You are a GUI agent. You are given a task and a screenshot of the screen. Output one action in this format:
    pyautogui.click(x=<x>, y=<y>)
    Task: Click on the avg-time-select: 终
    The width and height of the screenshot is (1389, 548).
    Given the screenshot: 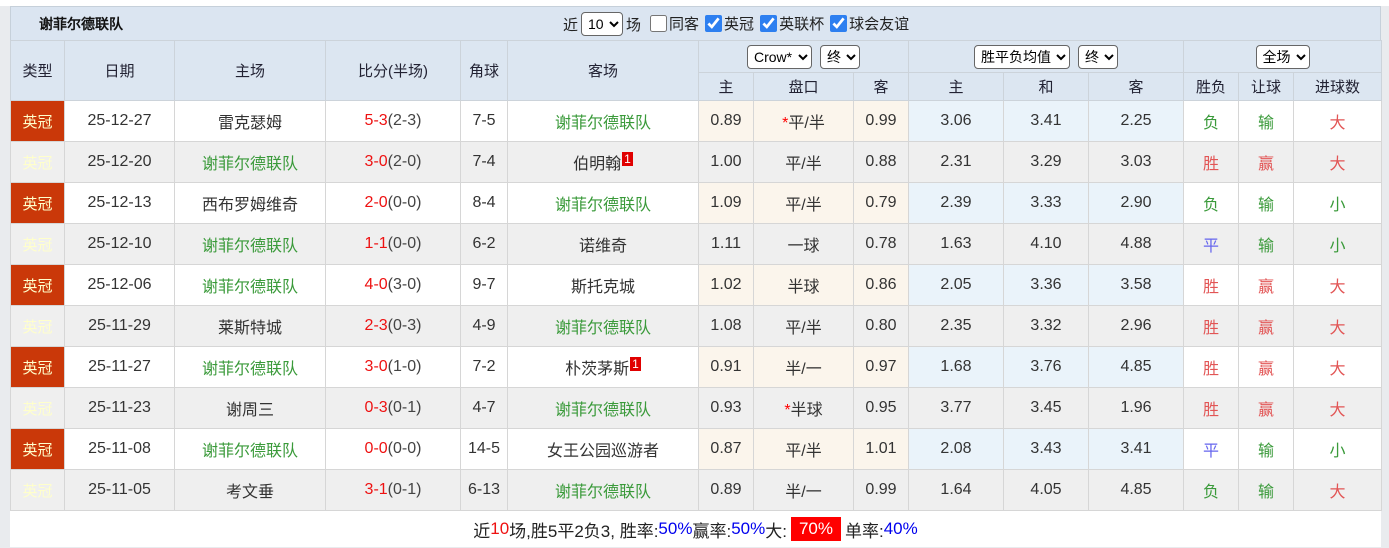 What is the action you would take?
    pyautogui.click(x=1098, y=56)
    